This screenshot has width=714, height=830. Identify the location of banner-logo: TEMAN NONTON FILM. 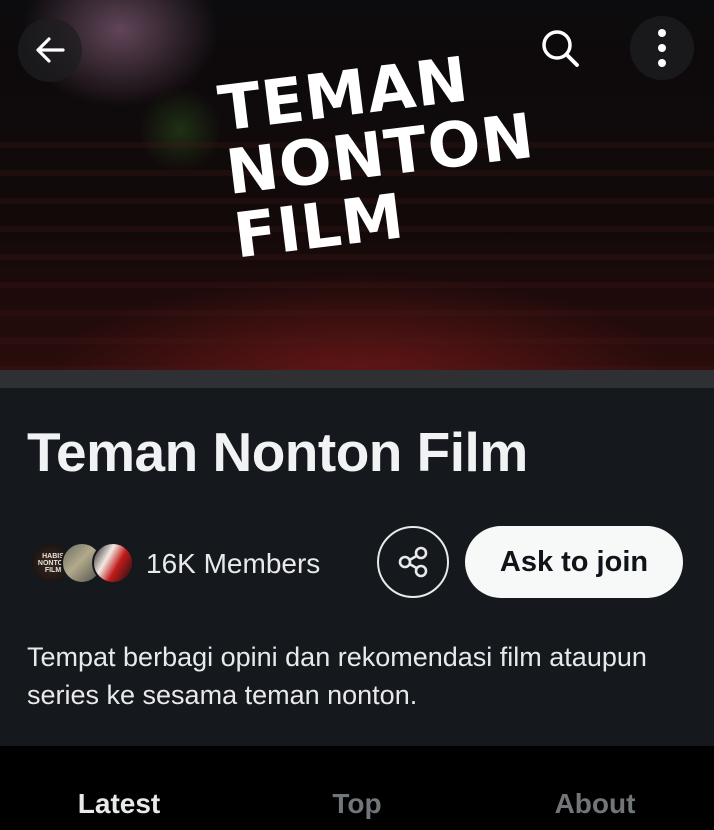
(380, 156).